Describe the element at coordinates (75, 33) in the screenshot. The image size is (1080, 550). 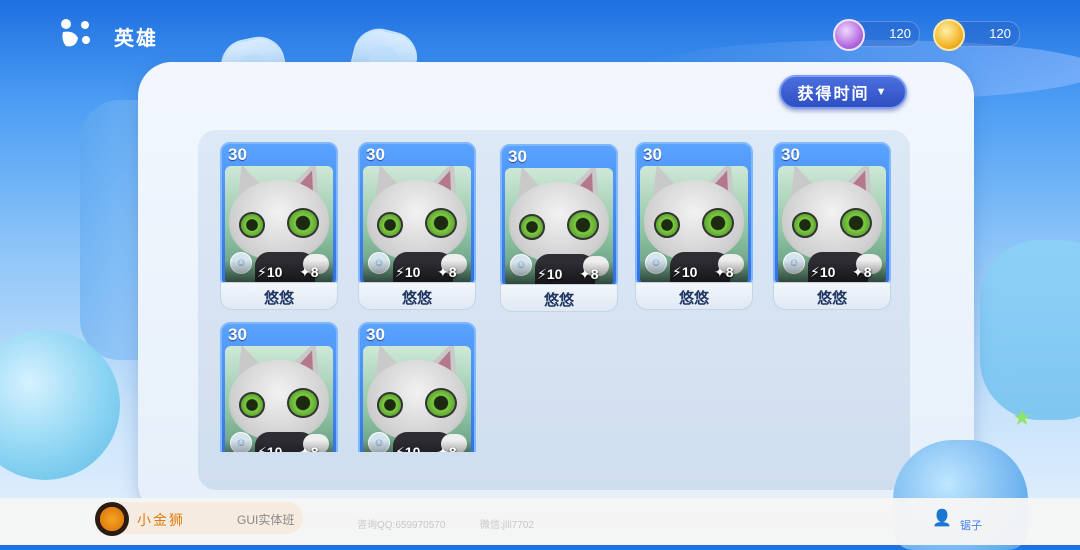
I see `paw-logo-icon` at that location.